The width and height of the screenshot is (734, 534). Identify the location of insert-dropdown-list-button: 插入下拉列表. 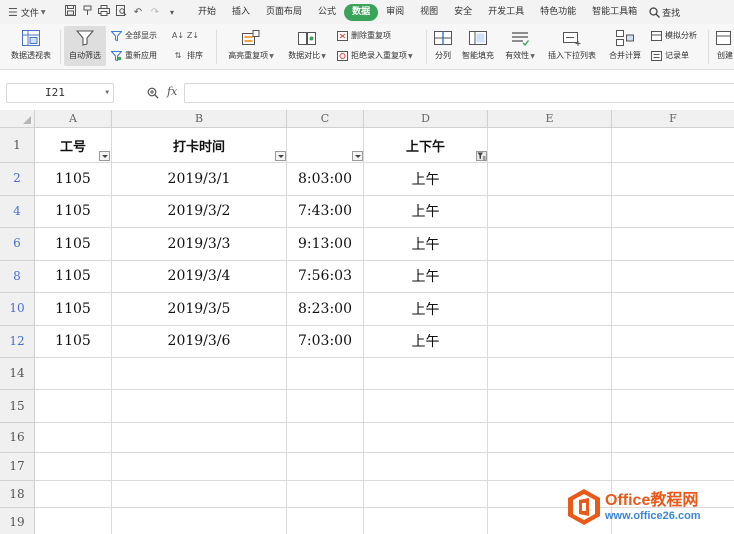
(572, 42).